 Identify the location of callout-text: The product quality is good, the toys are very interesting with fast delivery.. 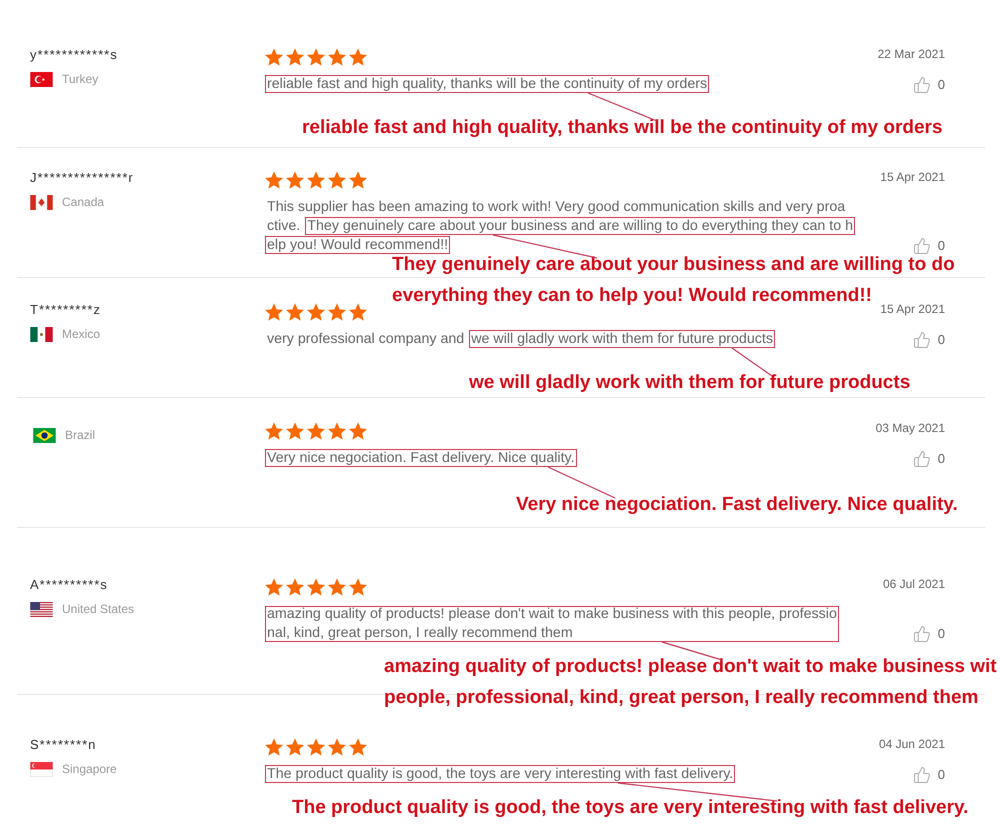
(630, 808).